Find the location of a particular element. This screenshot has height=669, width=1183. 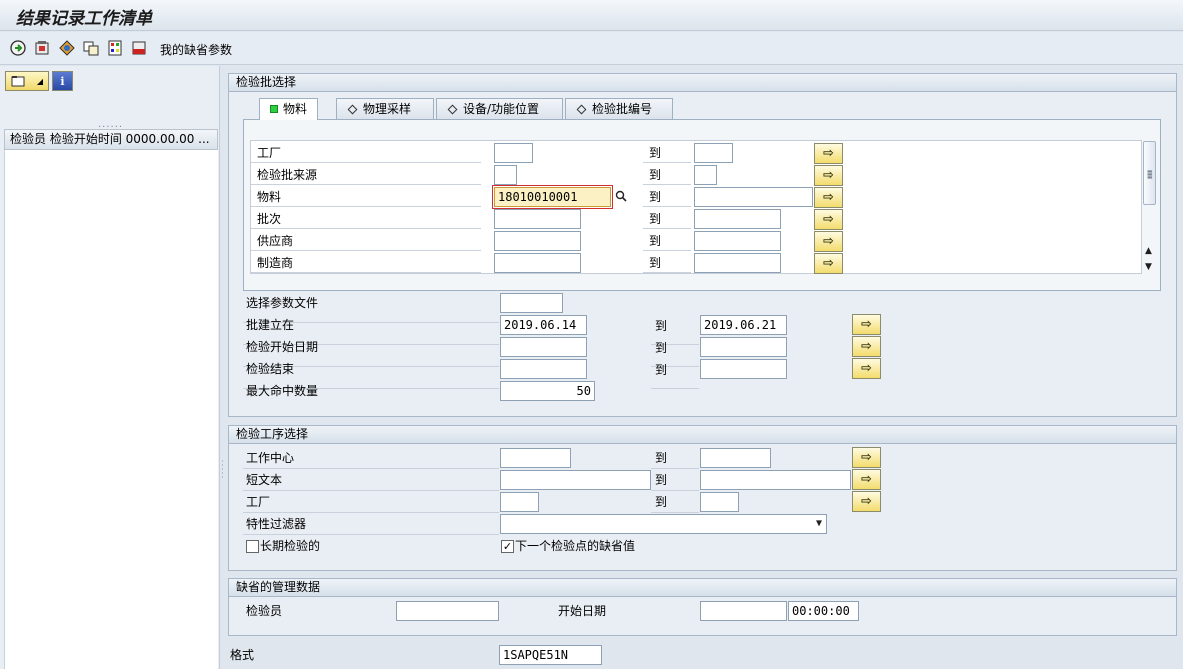

long-term-inspection-label: 长期检验的 is located at coordinates (290, 546).